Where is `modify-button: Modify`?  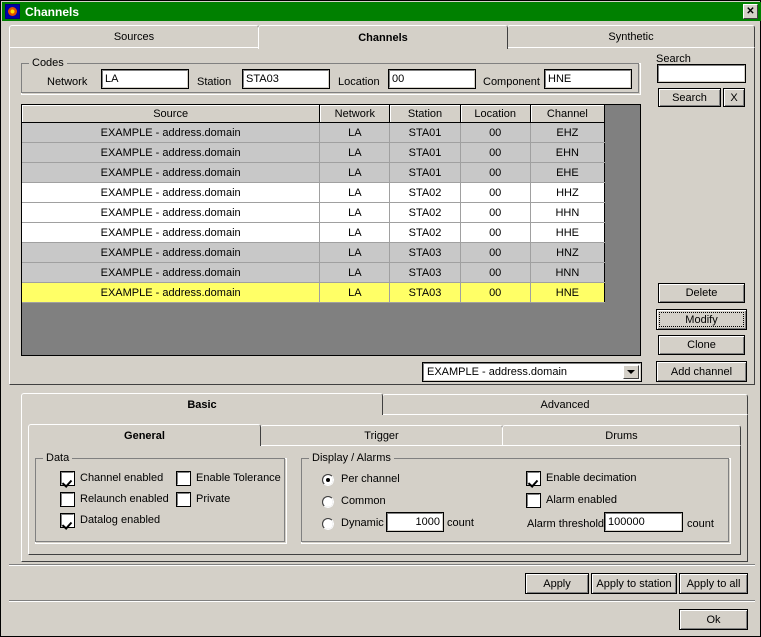
modify-button: Modify is located at coordinates (701, 319).